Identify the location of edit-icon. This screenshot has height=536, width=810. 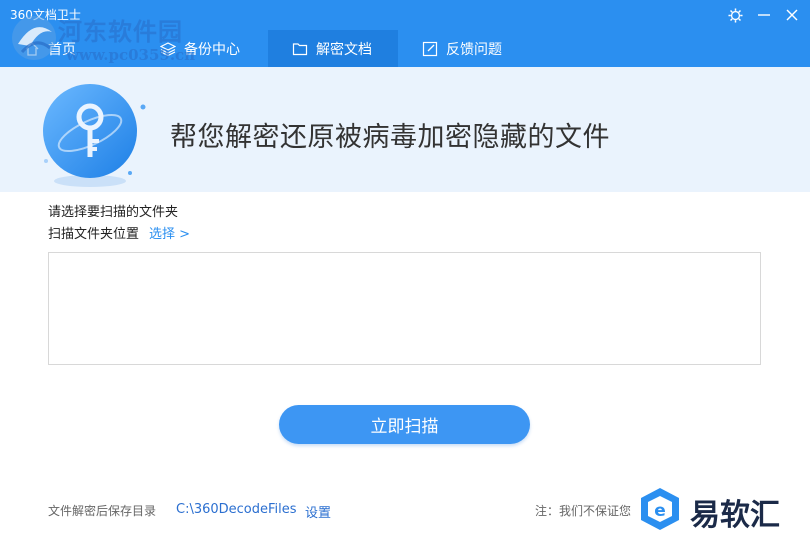
(430, 49).